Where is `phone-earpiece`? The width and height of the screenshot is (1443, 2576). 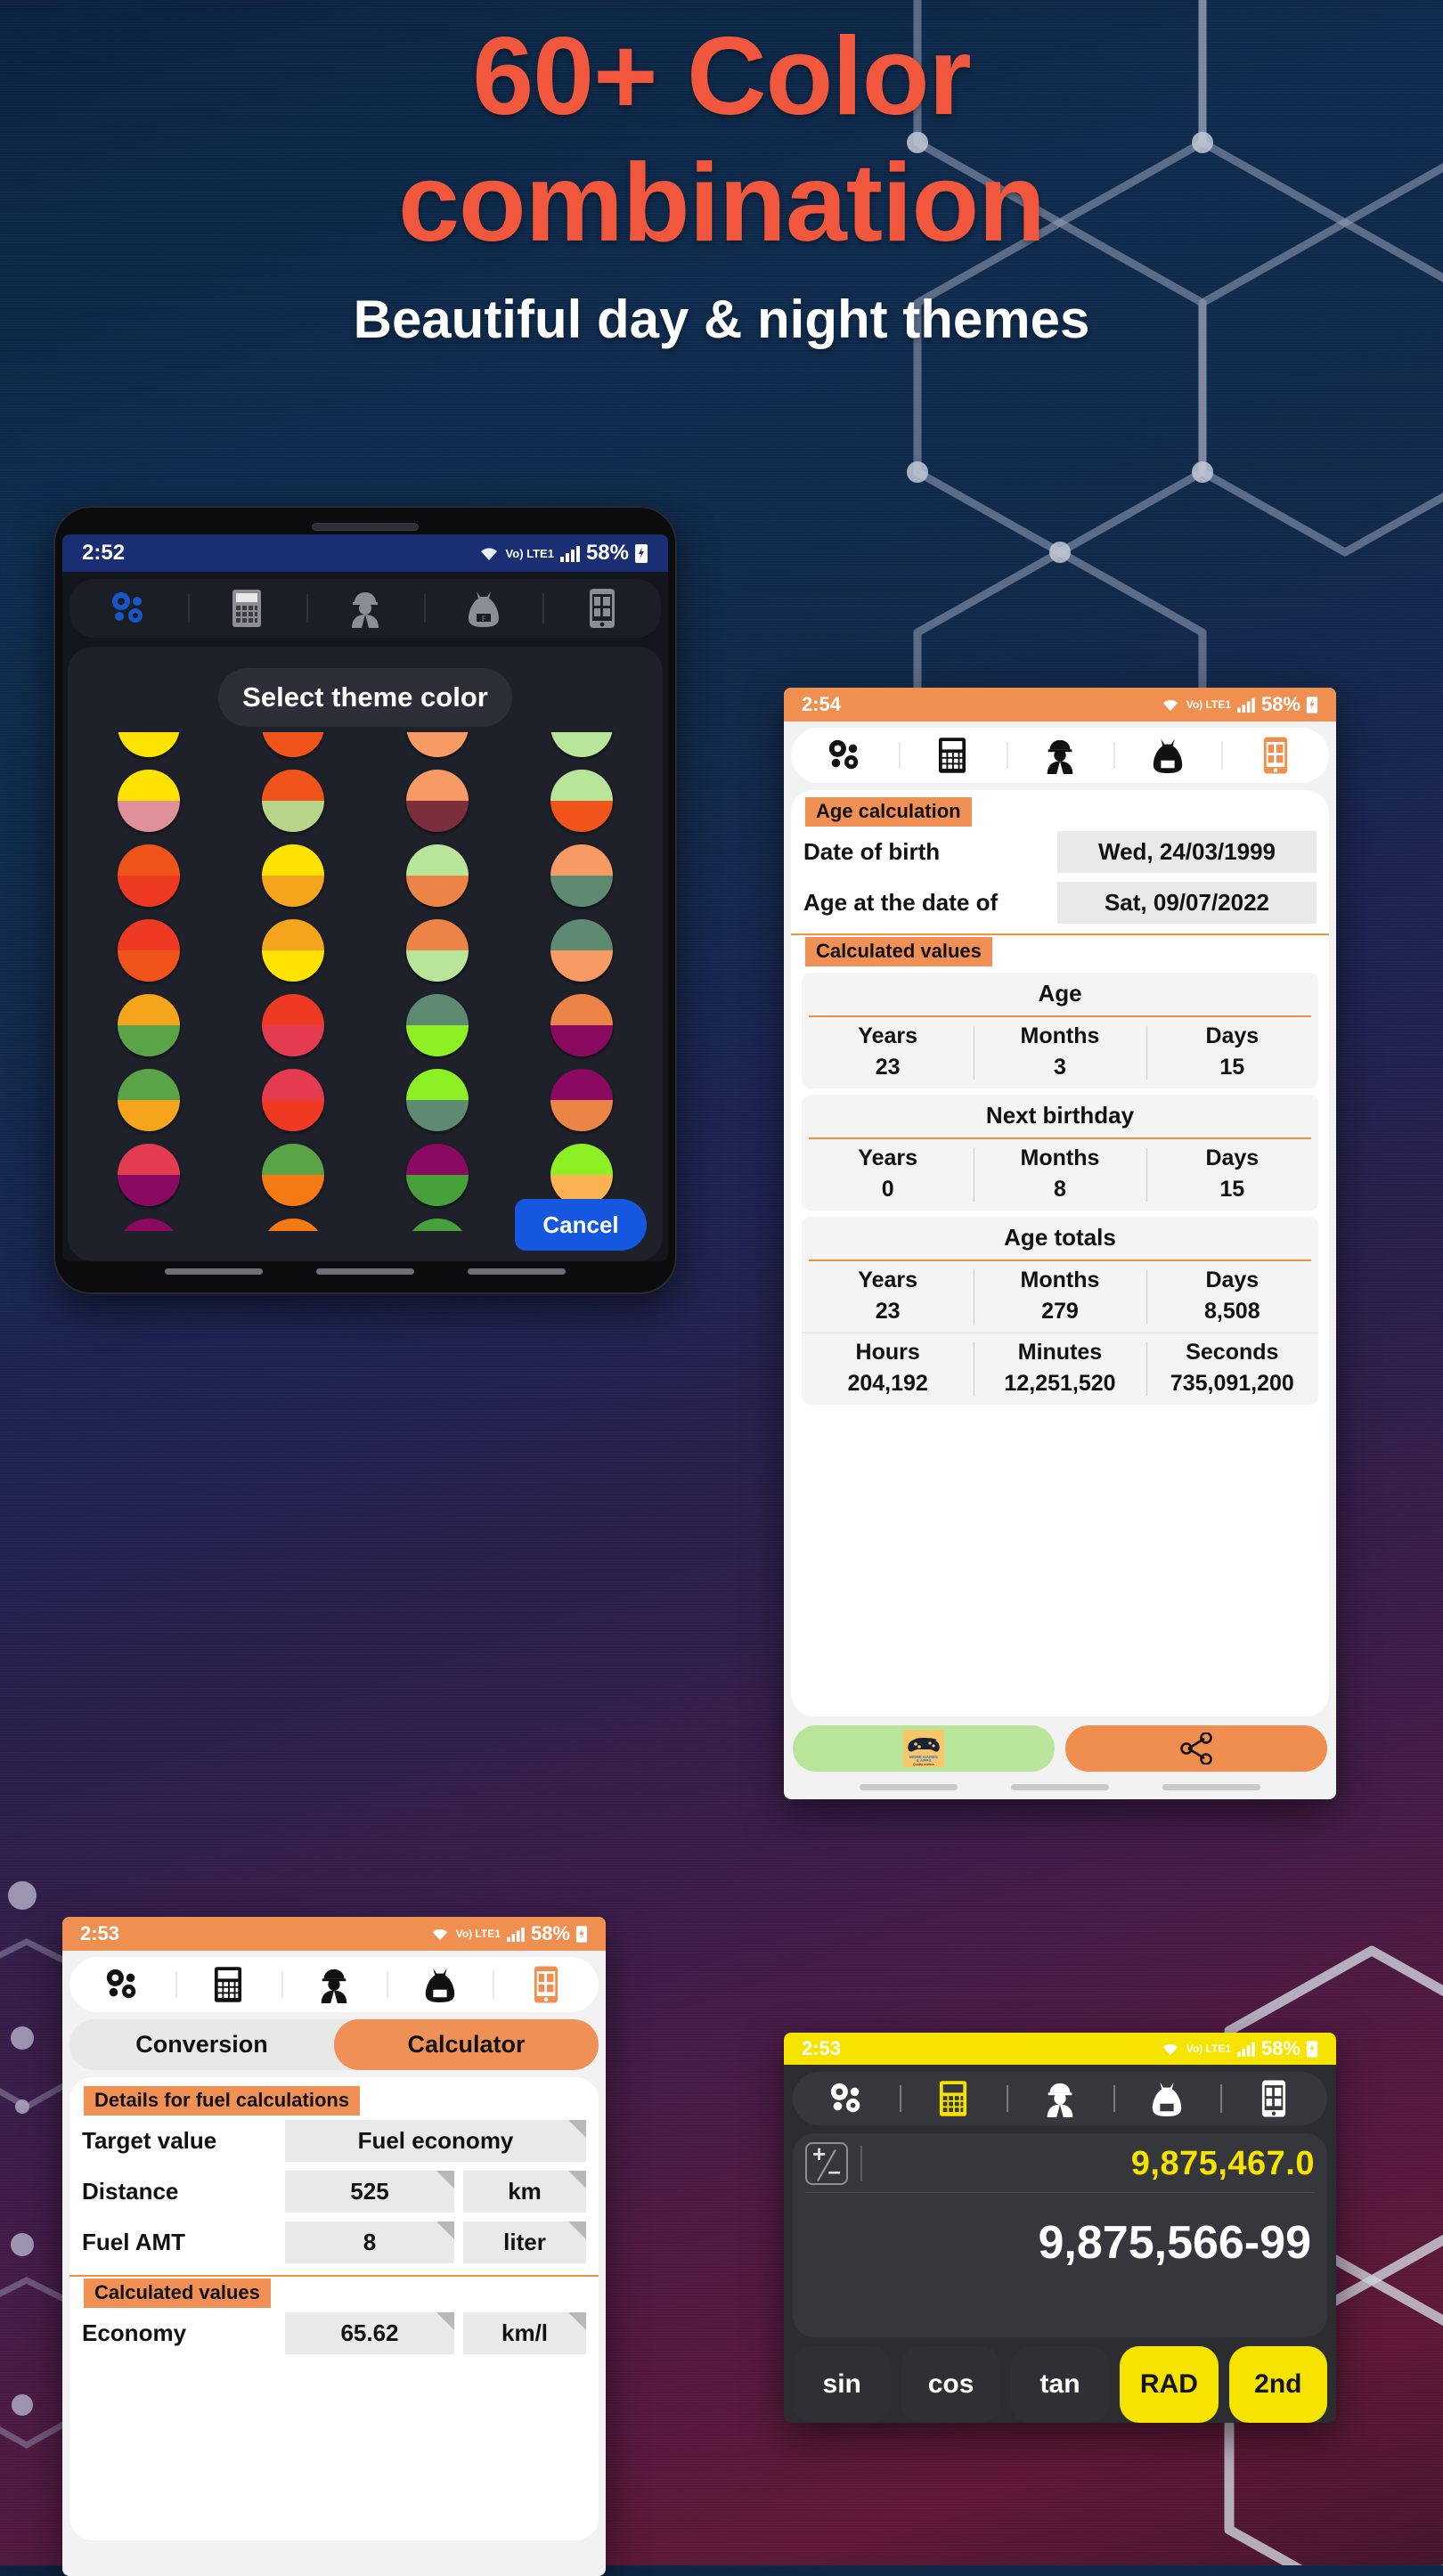
phone-earpiece is located at coordinates (365, 526).